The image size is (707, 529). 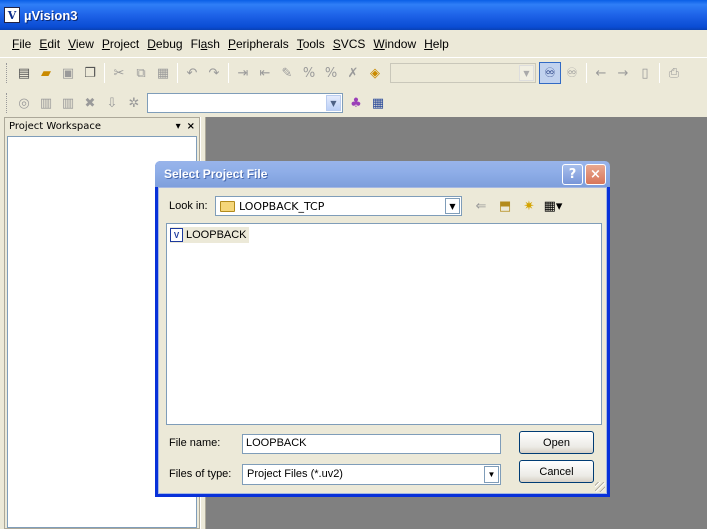 I want to click on workspace-header: Project Workspace ▾ ×, so click(x=102, y=126).